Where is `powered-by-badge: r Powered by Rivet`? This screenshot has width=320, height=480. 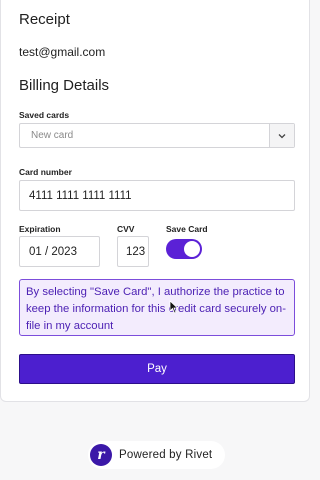
powered-by-badge: r Powered by Rivet is located at coordinates (156, 455).